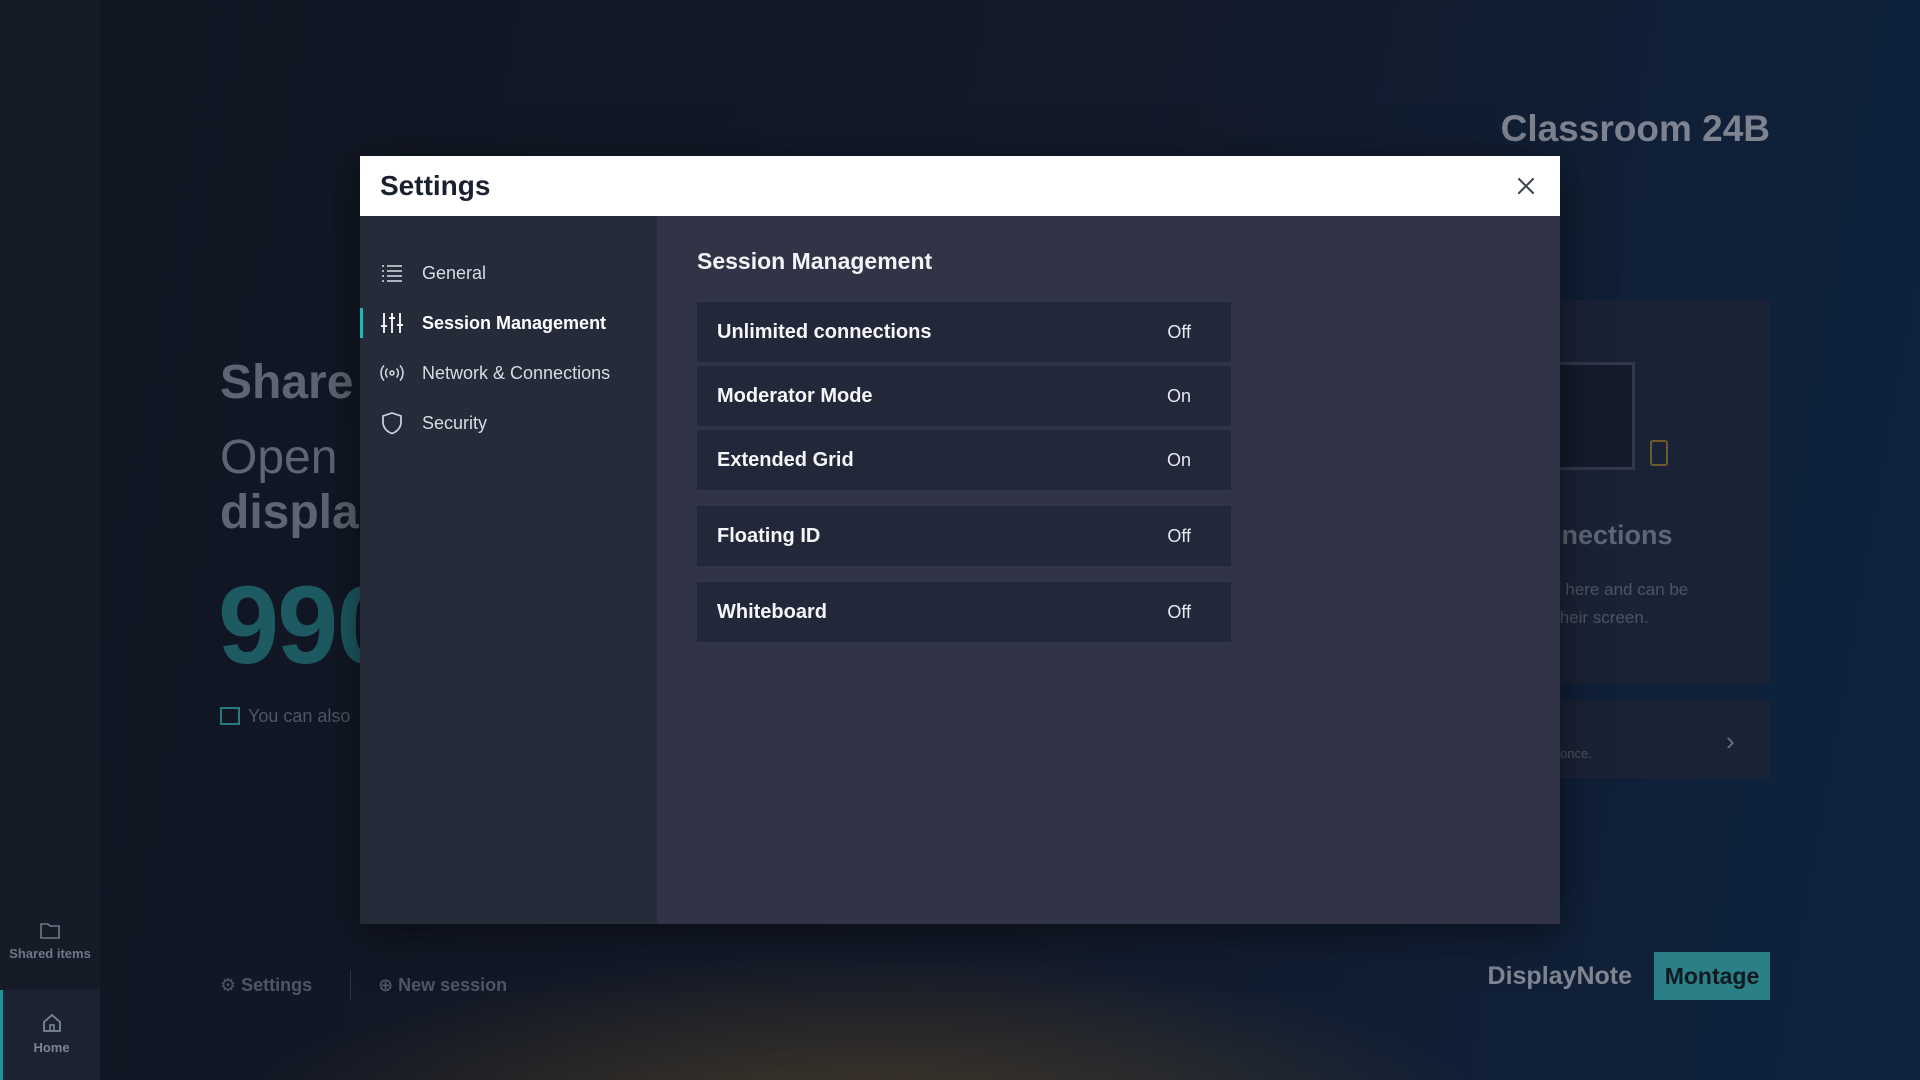 The width and height of the screenshot is (1920, 1080). I want to click on rail-shared-items: Shared items, so click(50, 940).